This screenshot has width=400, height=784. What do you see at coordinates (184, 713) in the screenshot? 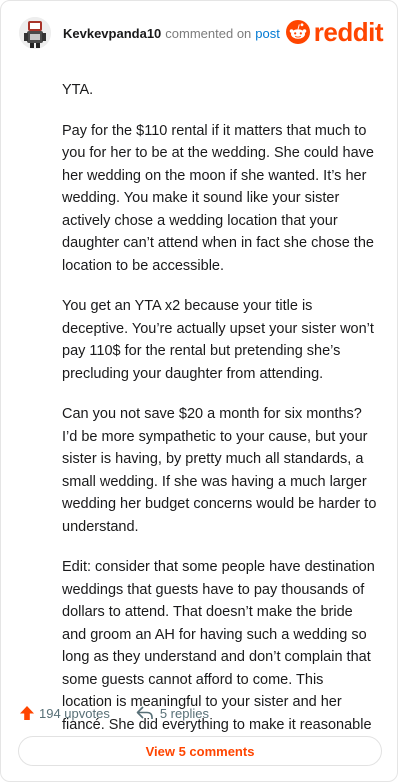
I see `replies-count: 5 replies` at bounding box center [184, 713].